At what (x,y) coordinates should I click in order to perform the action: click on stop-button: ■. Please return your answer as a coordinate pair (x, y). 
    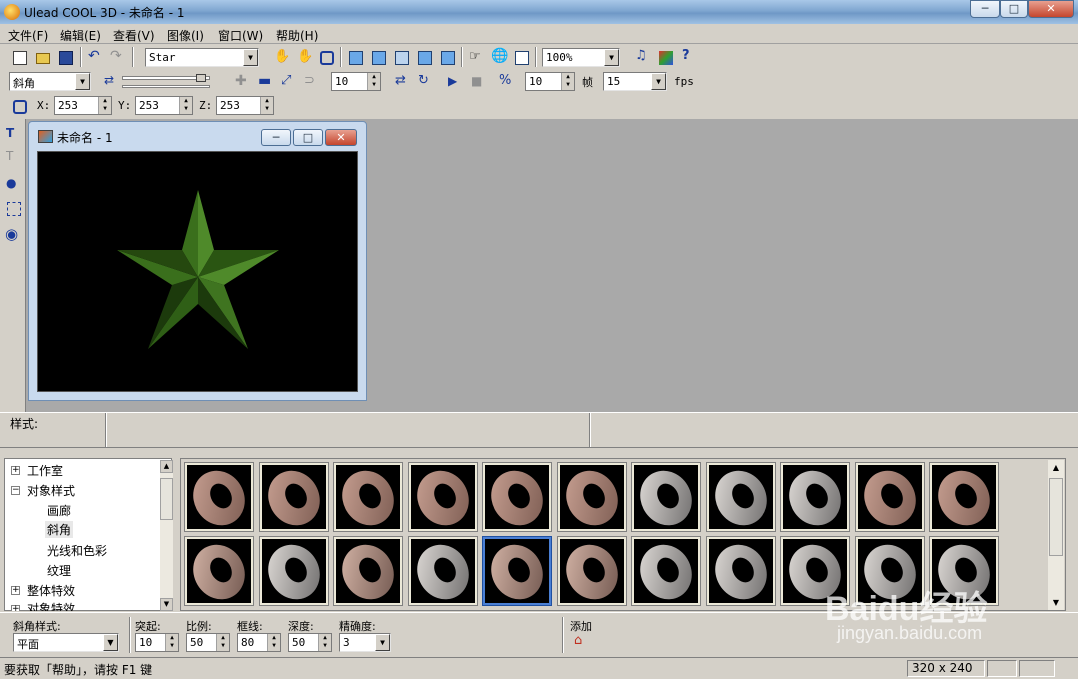
    Looking at the image, I should click on (476, 82).